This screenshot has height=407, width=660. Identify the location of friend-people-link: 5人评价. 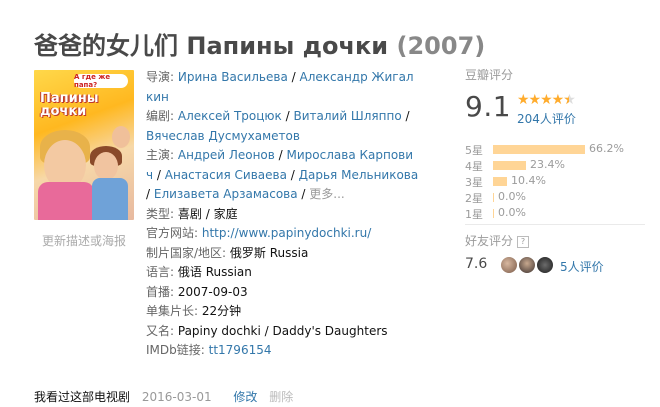
(582, 266).